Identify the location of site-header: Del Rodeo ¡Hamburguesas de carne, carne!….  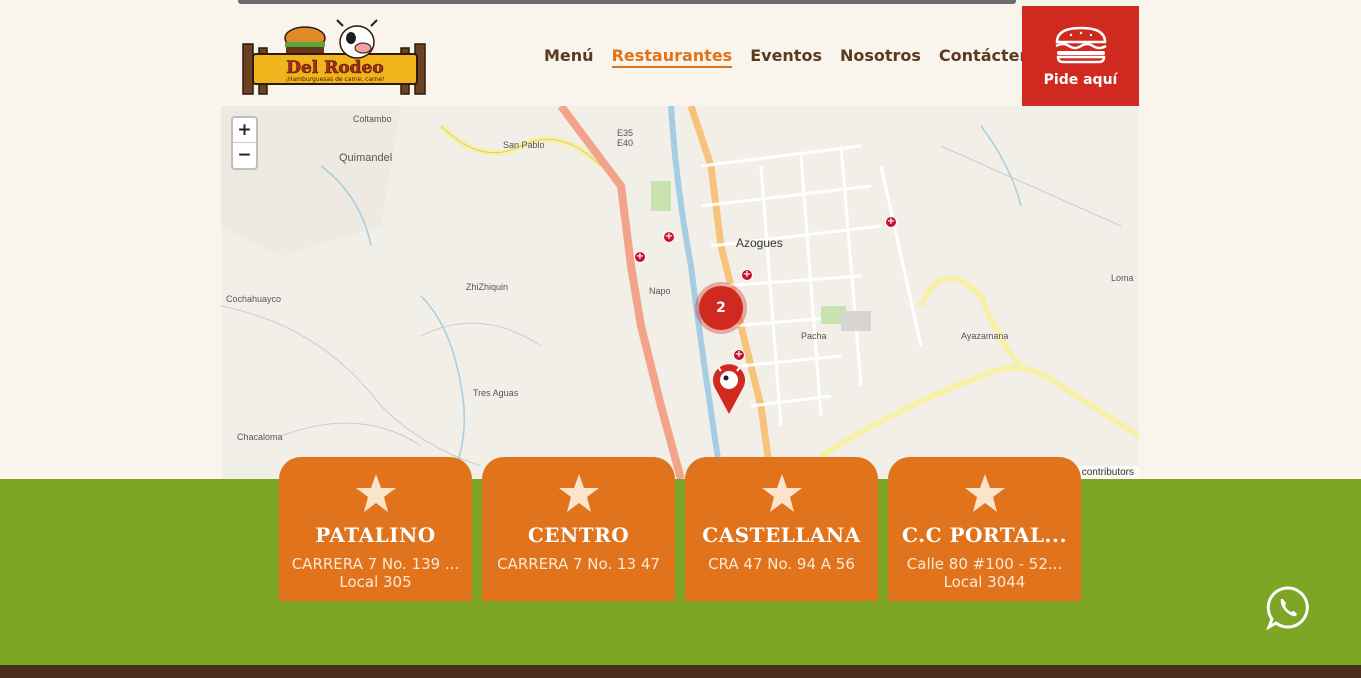
(680, 56).